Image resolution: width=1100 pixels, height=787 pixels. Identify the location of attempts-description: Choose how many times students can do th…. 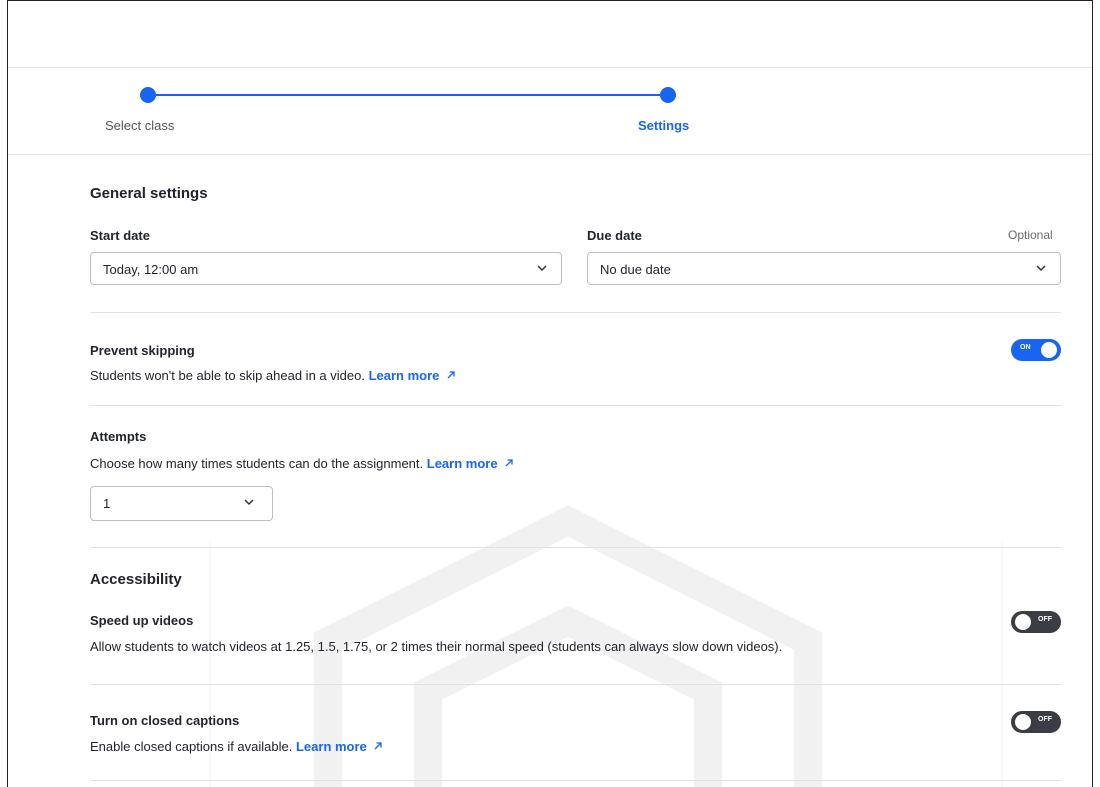
(302, 463).